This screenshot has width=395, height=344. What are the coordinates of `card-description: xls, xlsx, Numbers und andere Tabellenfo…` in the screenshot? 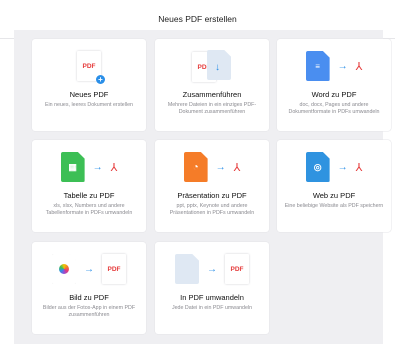 It's located at (89, 209).